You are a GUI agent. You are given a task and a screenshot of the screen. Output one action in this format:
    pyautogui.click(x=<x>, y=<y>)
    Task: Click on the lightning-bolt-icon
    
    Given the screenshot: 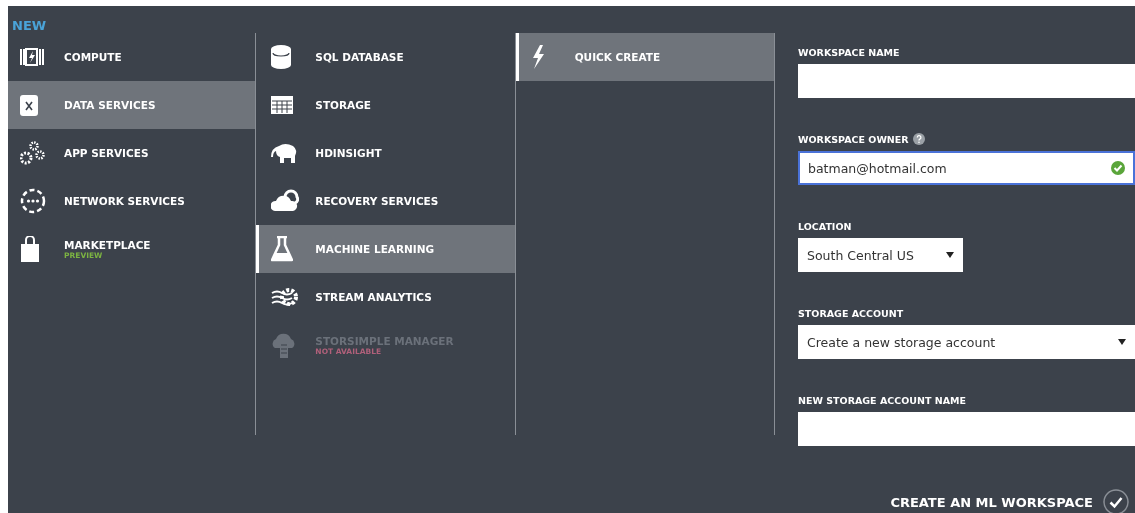 What is the action you would take?
    pyautogui.click(x=537, y=57)
    